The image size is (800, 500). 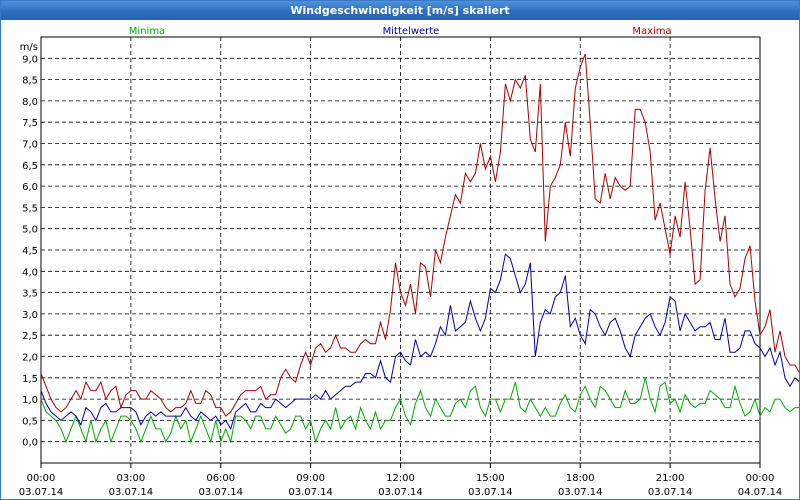 What do you see at coordinates (400, 478) in the screenshot?
I see `x-tick-time: 12:00` at bounding box center [400, 478].